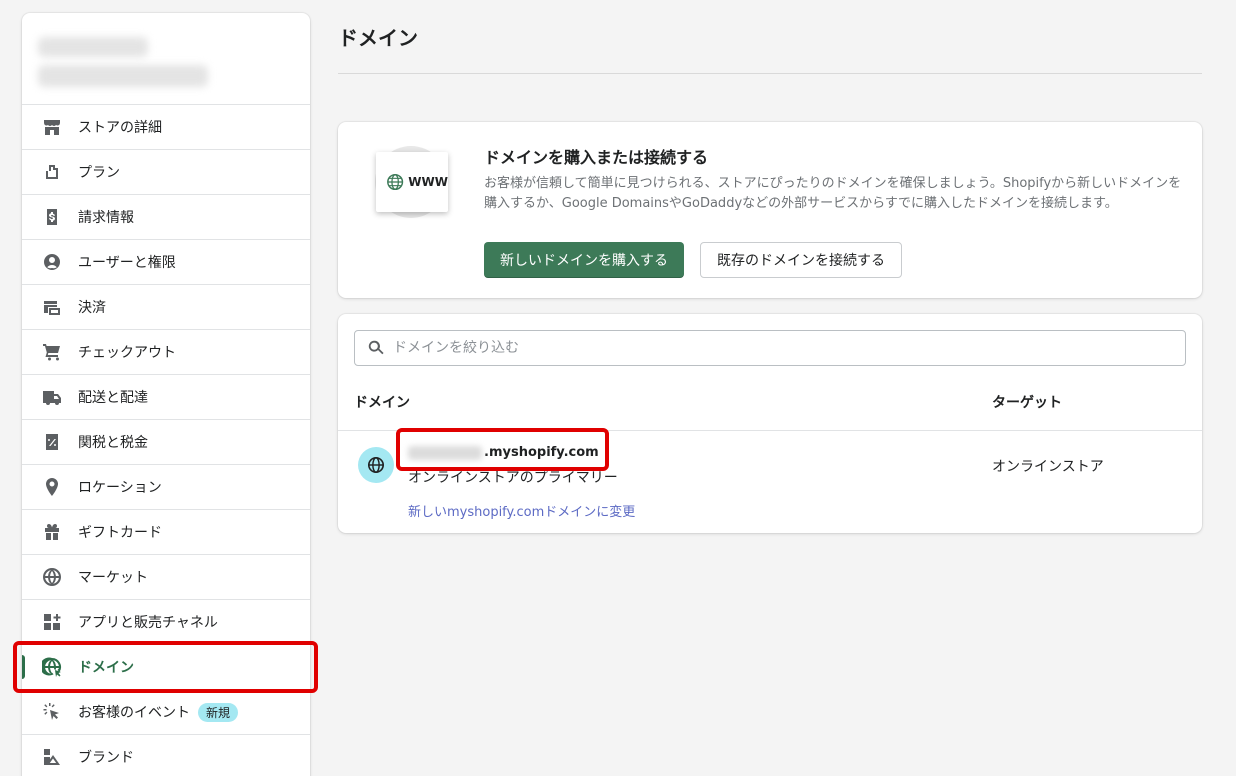 Image resolution: width=1236 pixels, height=776 pixels. Describe the element at coordinates (148, 623) in the screenshot. I see `sidebar-item-label: アプリと販売チャネル` at that location.